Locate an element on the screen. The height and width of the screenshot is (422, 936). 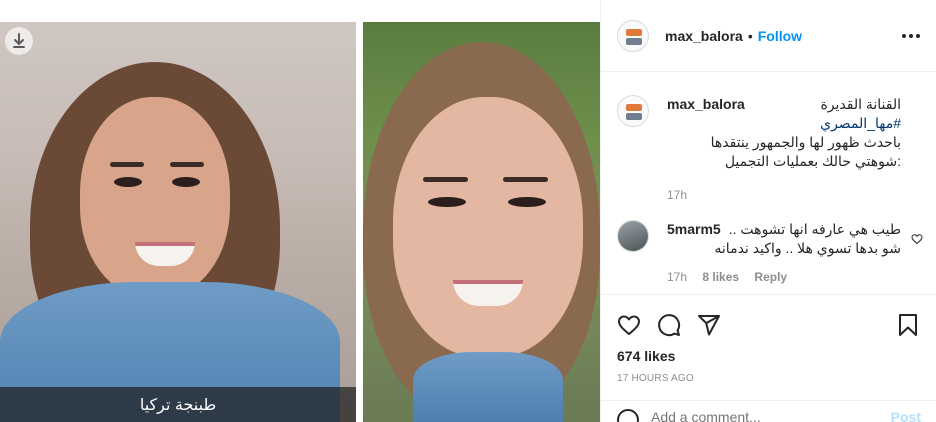
comment-icon is located at coordinates (669, 325).